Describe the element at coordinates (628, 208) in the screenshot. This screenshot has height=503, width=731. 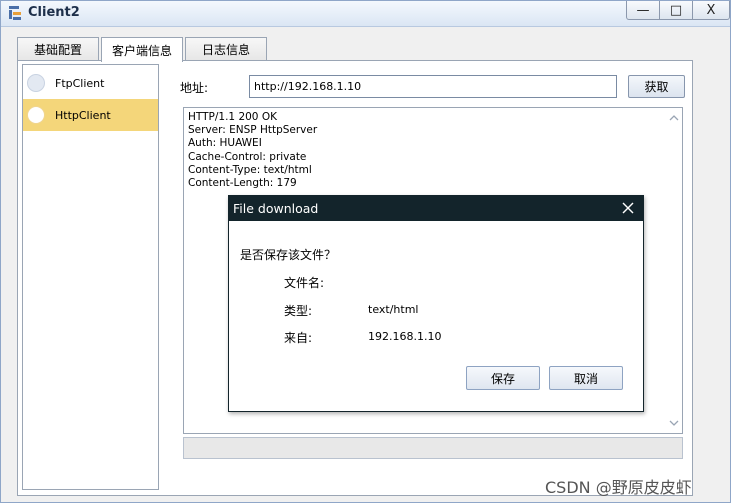
I see `close-icon` at that location.